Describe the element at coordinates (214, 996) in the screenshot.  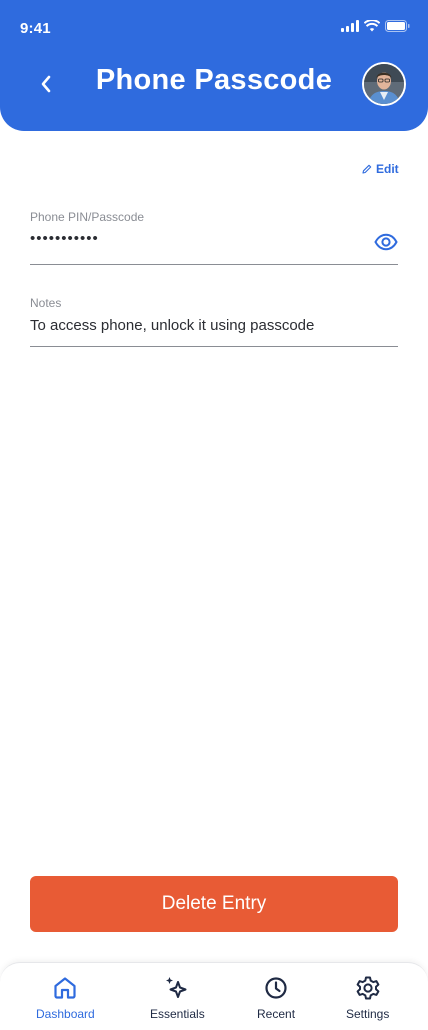
I see `bottom-tab-bar: Dashboard Essentials Recent Settings` at that location.